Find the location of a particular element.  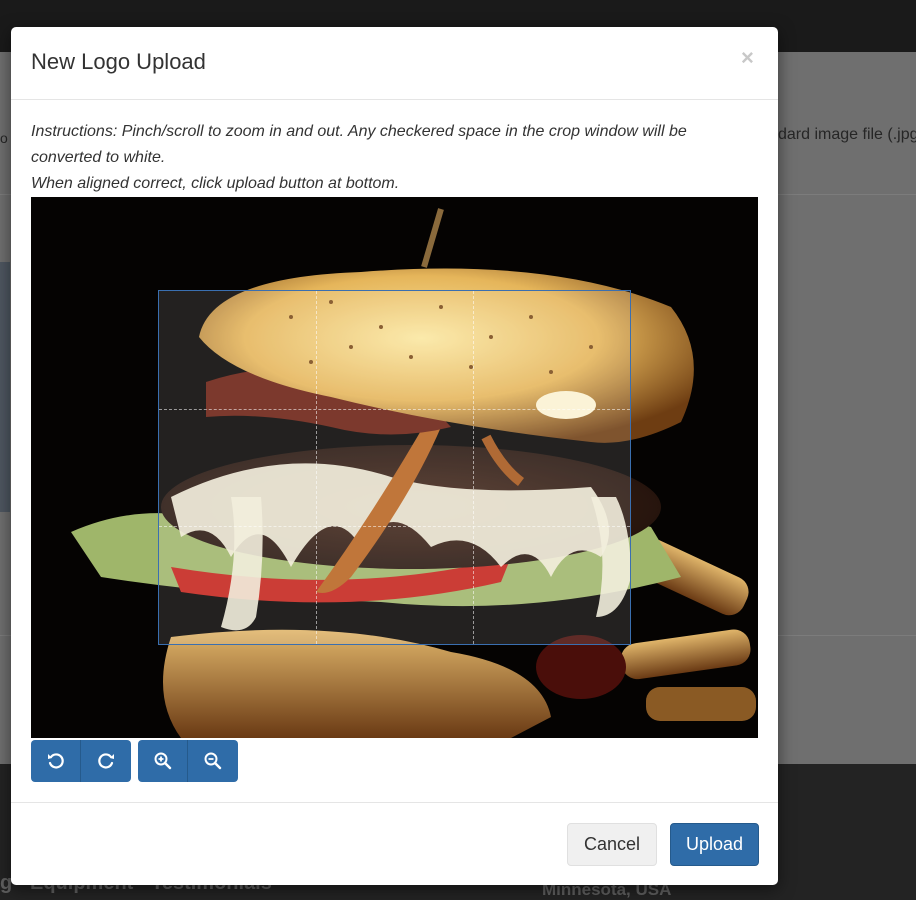

modal-header: New Logo Upload × is located at coordinates (394, 63).